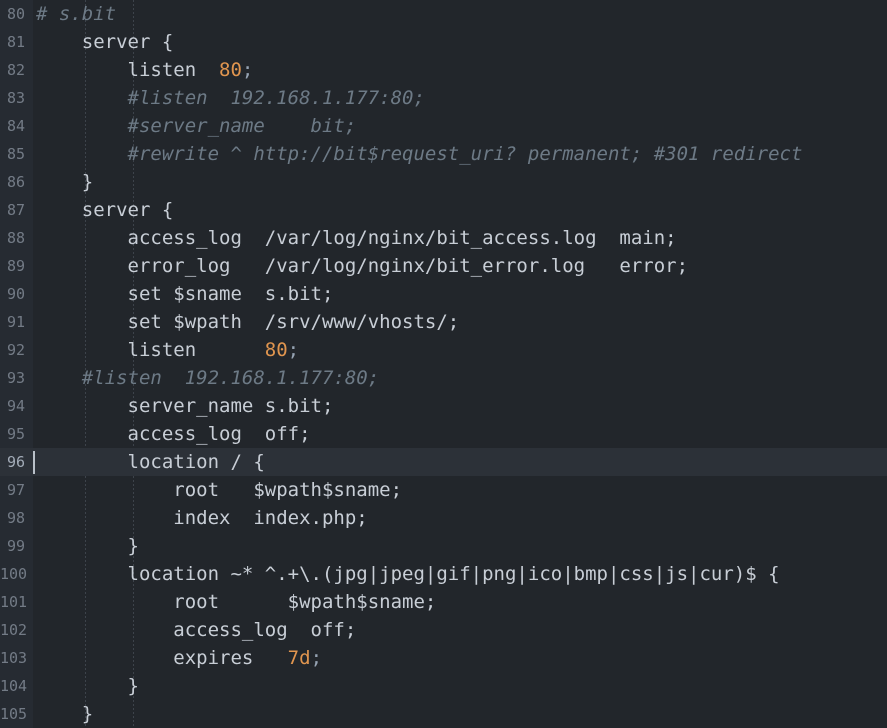  What do you see at coordinates (150, 462) in the screenshot?
I see `token-plain: location / {` at bounding box center [150, 462].